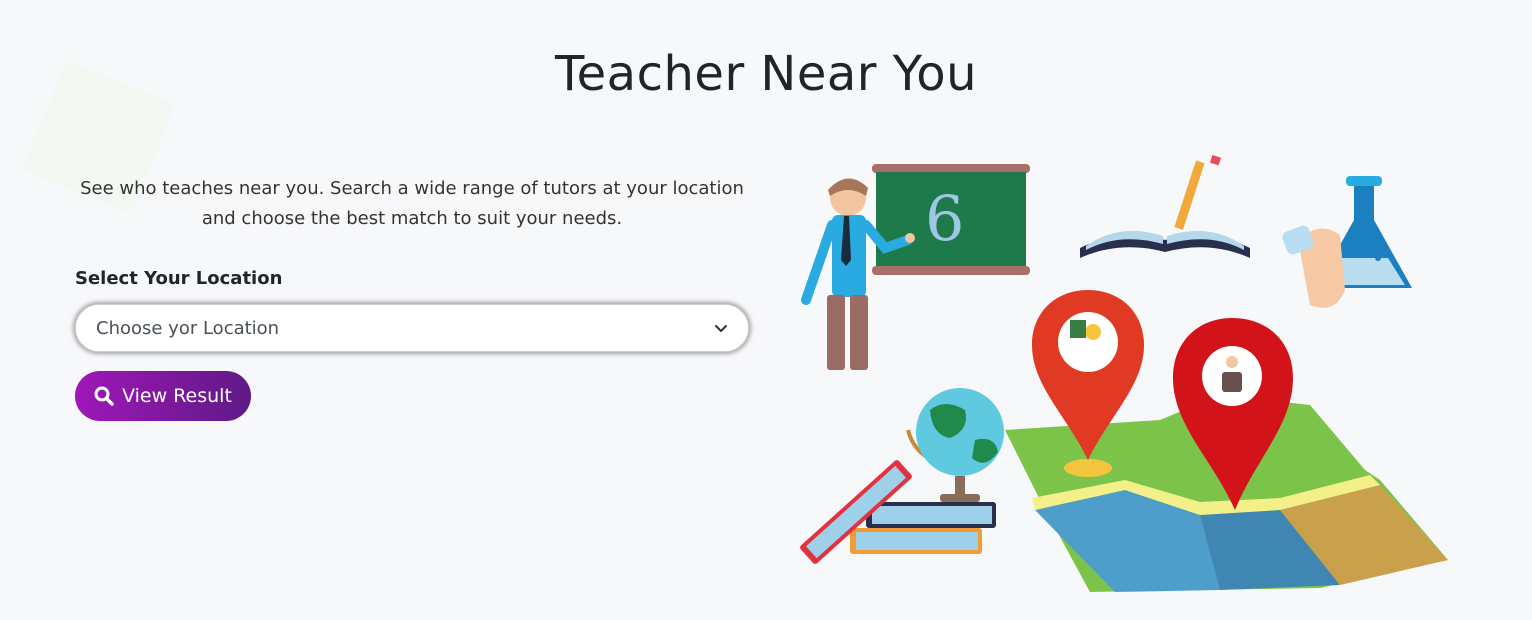 Image resolution: width=1532 pixels, height=620 pixels. I want to click on open-book-icon, so click(1165, 244).